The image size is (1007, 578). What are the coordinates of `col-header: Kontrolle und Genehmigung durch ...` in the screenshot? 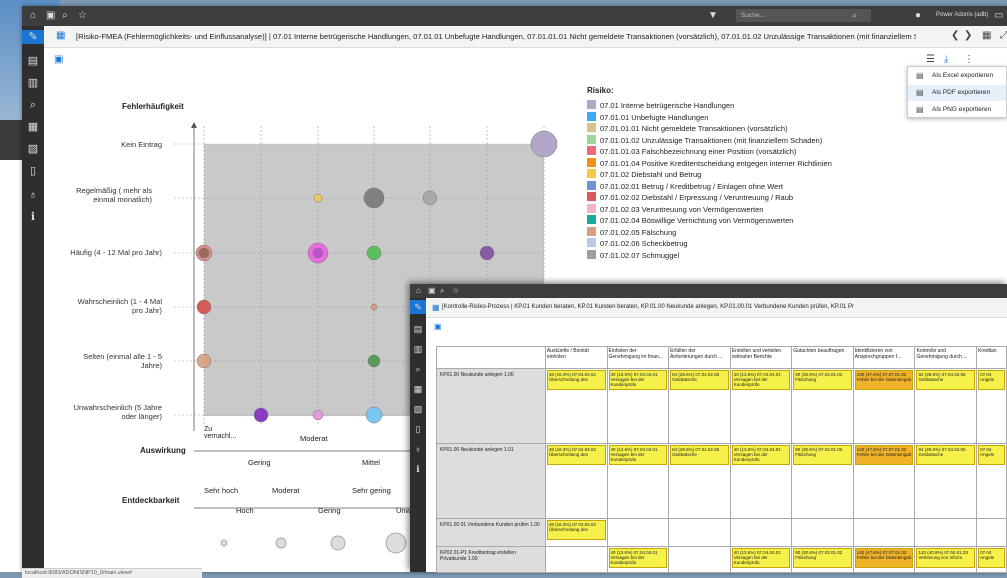 It's located at (946, 357).